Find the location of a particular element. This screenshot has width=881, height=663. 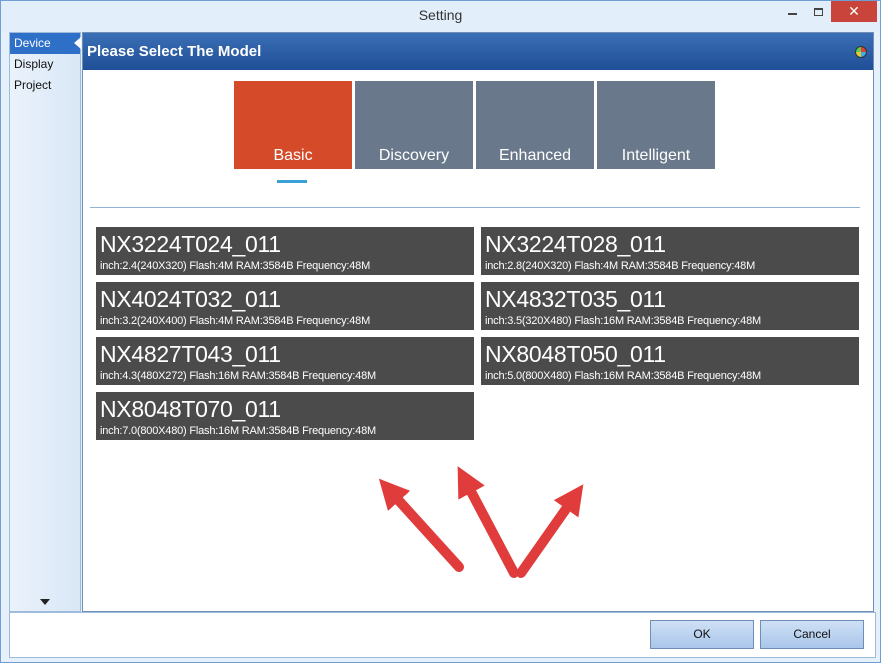

model-name: NX4024T032_011 is located at coordinates (190, 299).